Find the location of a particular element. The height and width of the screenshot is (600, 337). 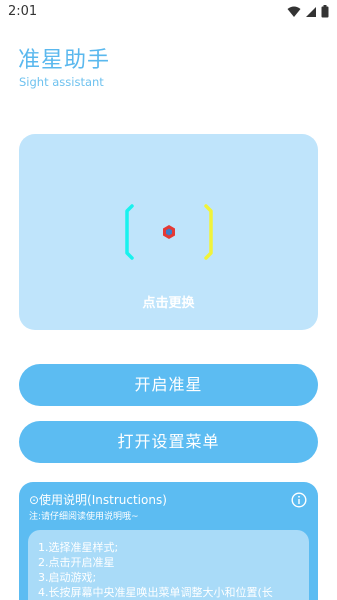

left-bracket is located at coordinates (129, 232).